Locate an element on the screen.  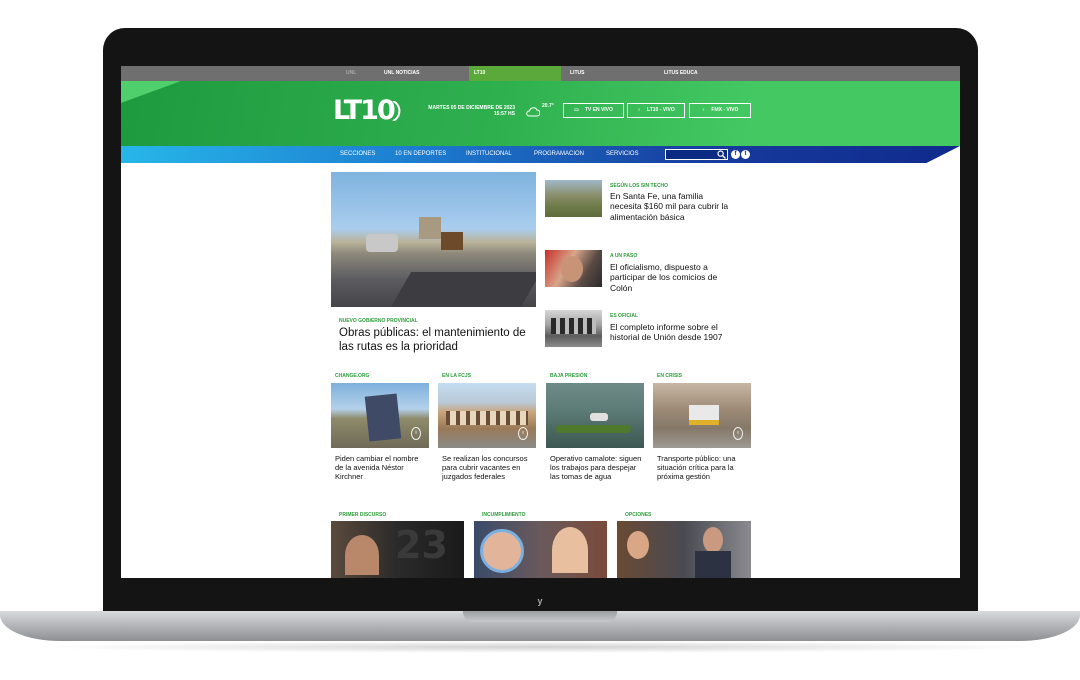
temperature: 20.7° is located at coordinates (548, 106).